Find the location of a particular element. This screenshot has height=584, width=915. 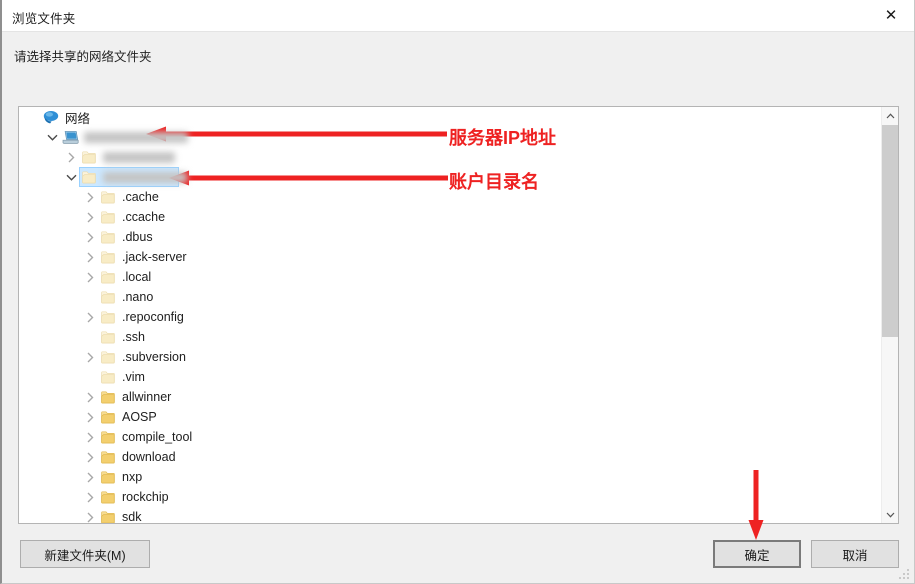

annotation-arrow-ok is located at coordinates (756, 505).